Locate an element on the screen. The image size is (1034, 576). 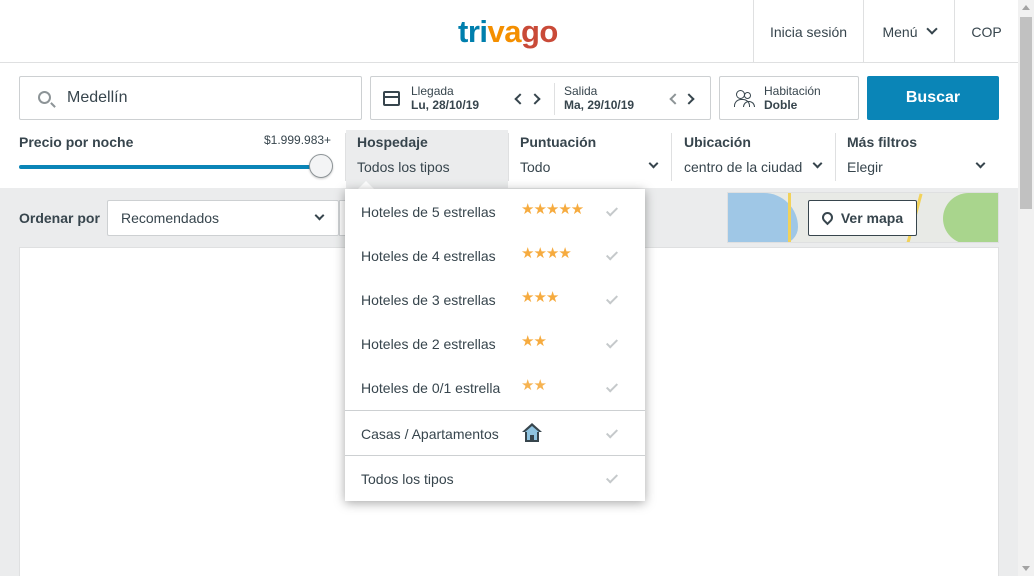
lodging-option-0-1-stars: Hoteles de 0/1 estrella ★★ is located at coordinates (495, 387).